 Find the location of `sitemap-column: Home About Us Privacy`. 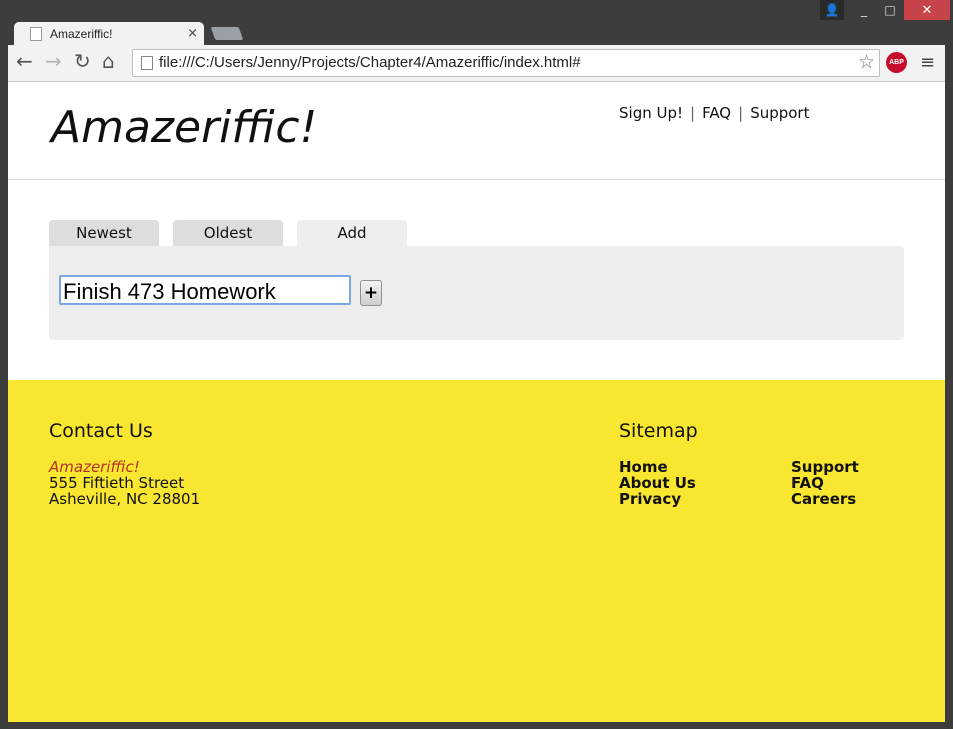

sitemap-column: Home About Us Privacy is located at coordinates (657, 483).